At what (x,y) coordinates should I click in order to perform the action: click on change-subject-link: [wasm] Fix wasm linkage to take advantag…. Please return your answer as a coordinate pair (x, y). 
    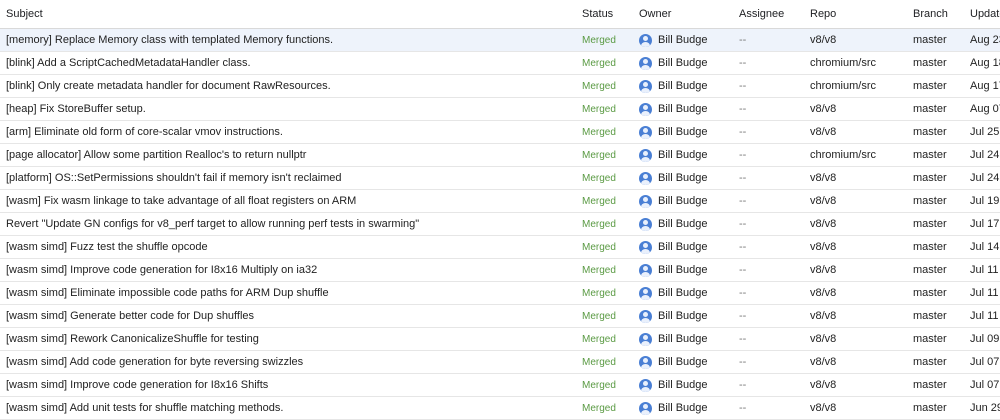
    Looking at the image, I should click on (288, 201).